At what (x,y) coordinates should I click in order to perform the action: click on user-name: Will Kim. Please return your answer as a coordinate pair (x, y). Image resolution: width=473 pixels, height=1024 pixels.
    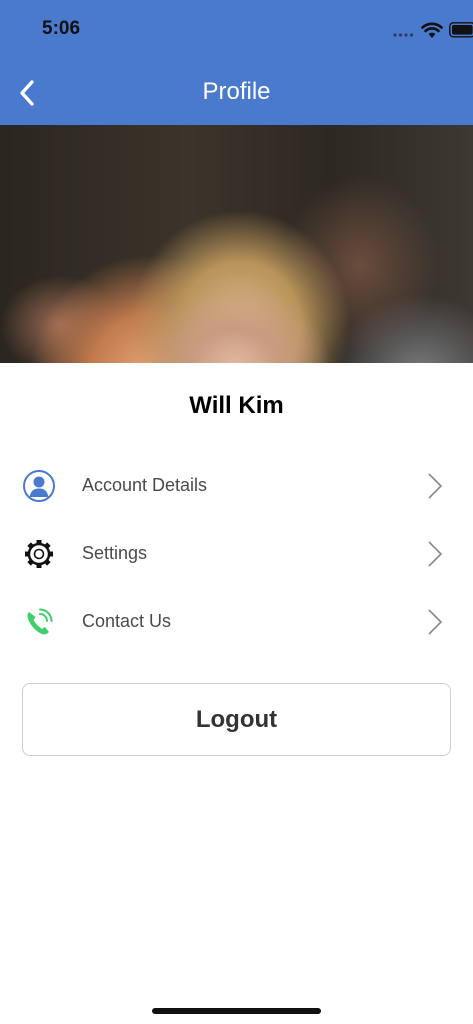
    Looking at the image, I should click on (236, 405).